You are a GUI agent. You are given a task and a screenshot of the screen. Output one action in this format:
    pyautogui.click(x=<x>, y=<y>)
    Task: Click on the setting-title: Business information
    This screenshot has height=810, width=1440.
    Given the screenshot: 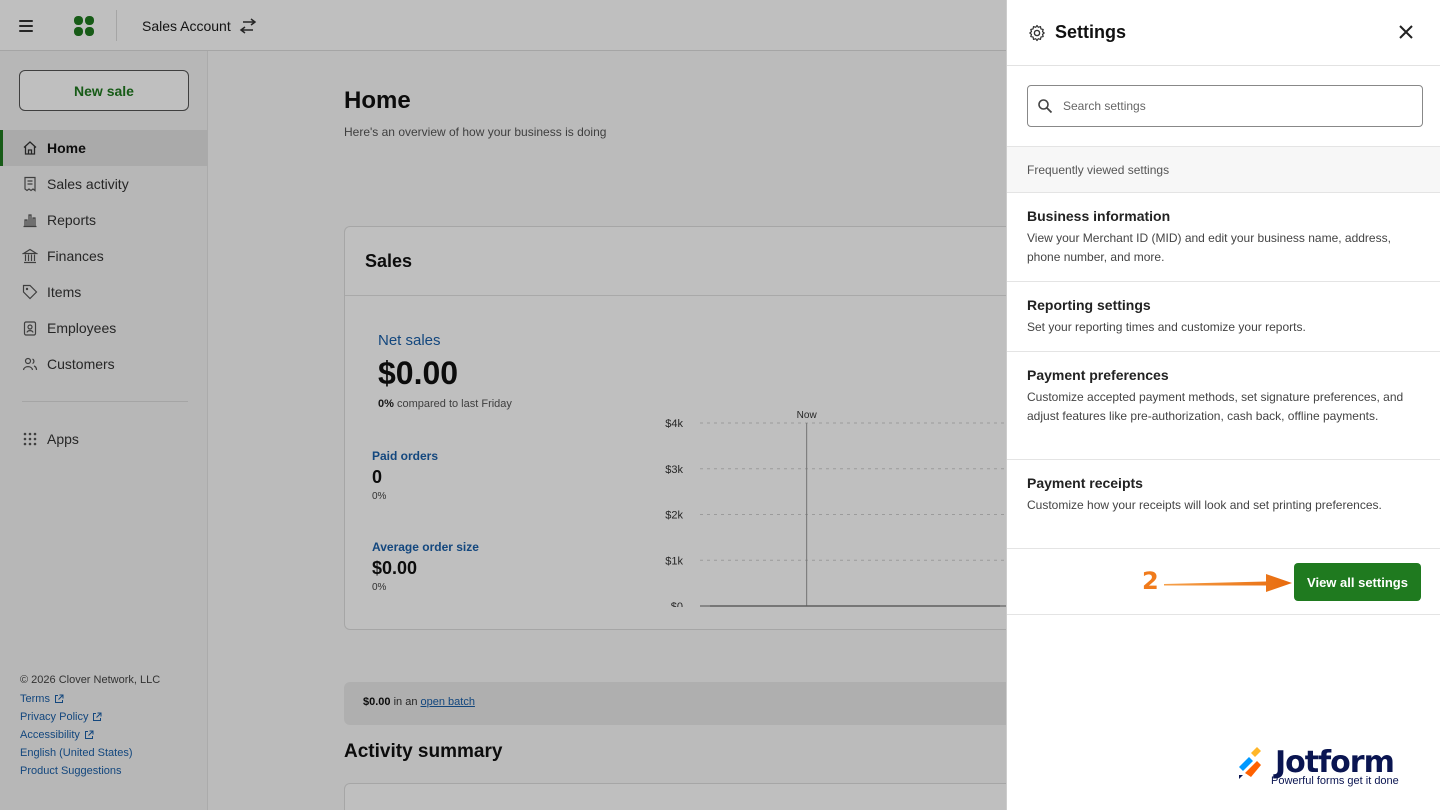 What is the action you would take?
    pyautogui.click(x=1099, y=216)
    